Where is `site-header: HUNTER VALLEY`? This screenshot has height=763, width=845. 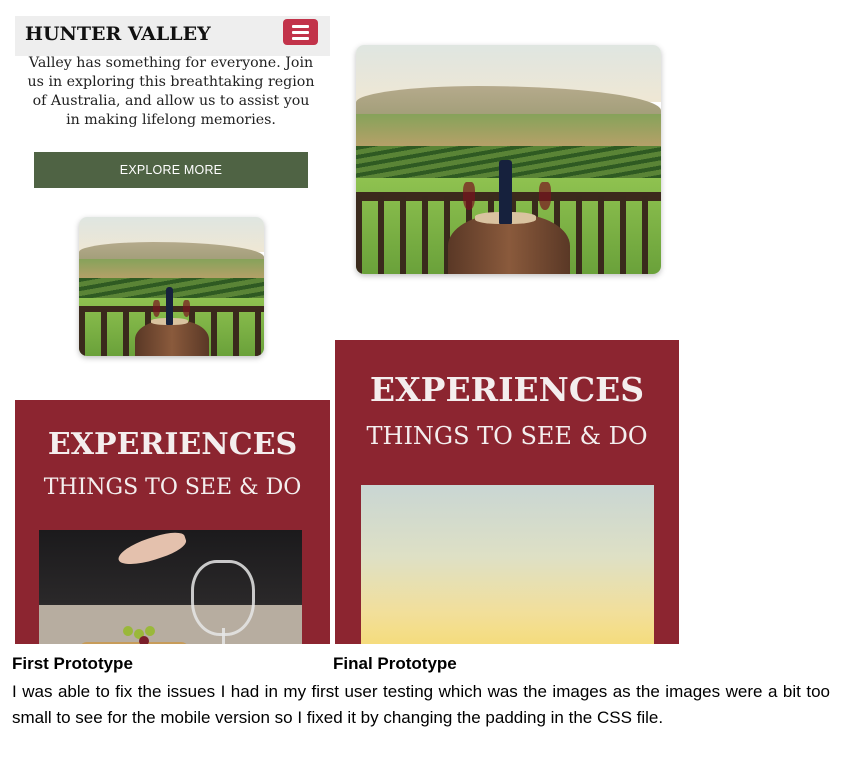 site-header: HUNTER VALLEY is located at coordinates (172, 36).